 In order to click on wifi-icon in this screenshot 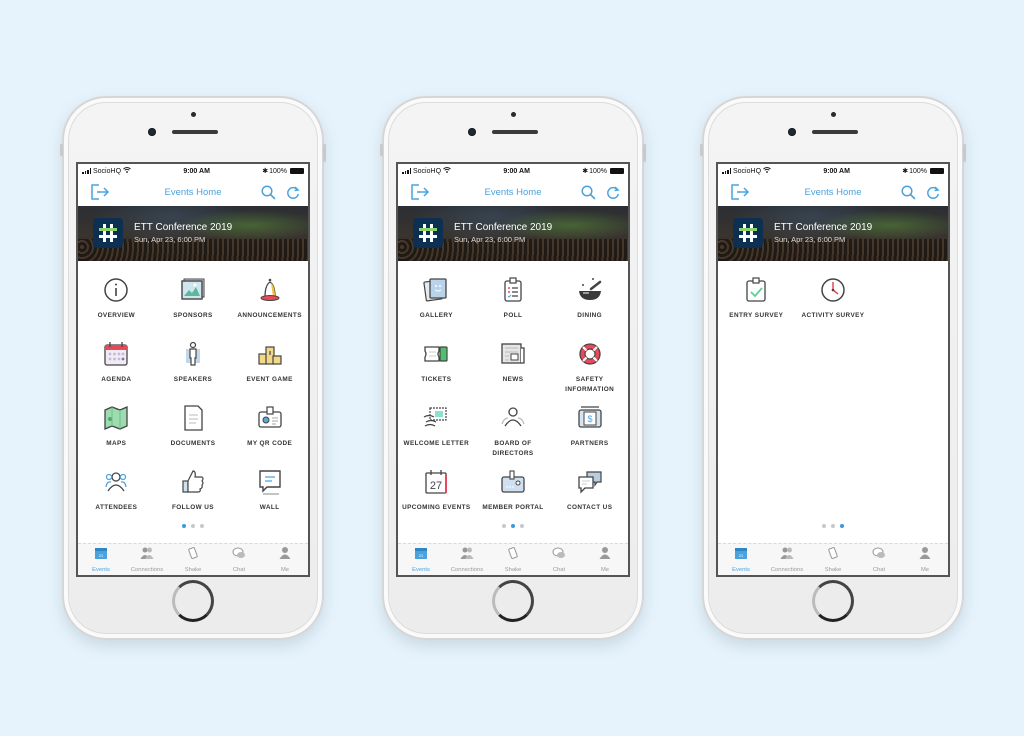, I will do `click(127, 171)`.